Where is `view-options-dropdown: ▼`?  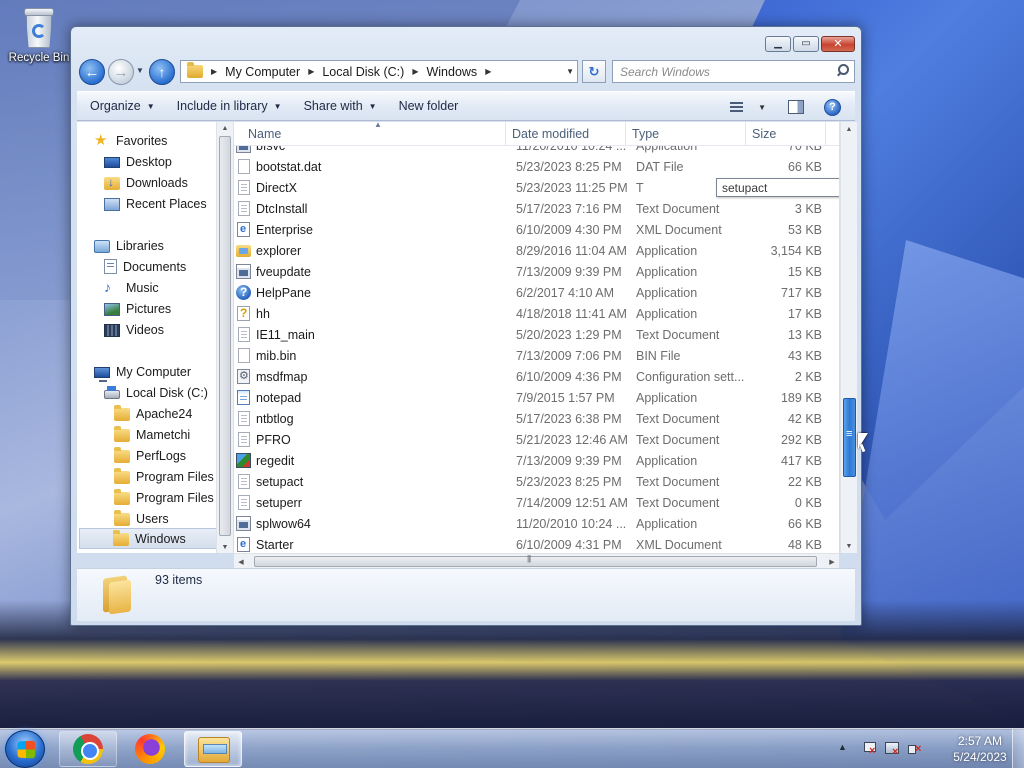
view-options-dropdown: ▼ is located at coordinates (762, 107).